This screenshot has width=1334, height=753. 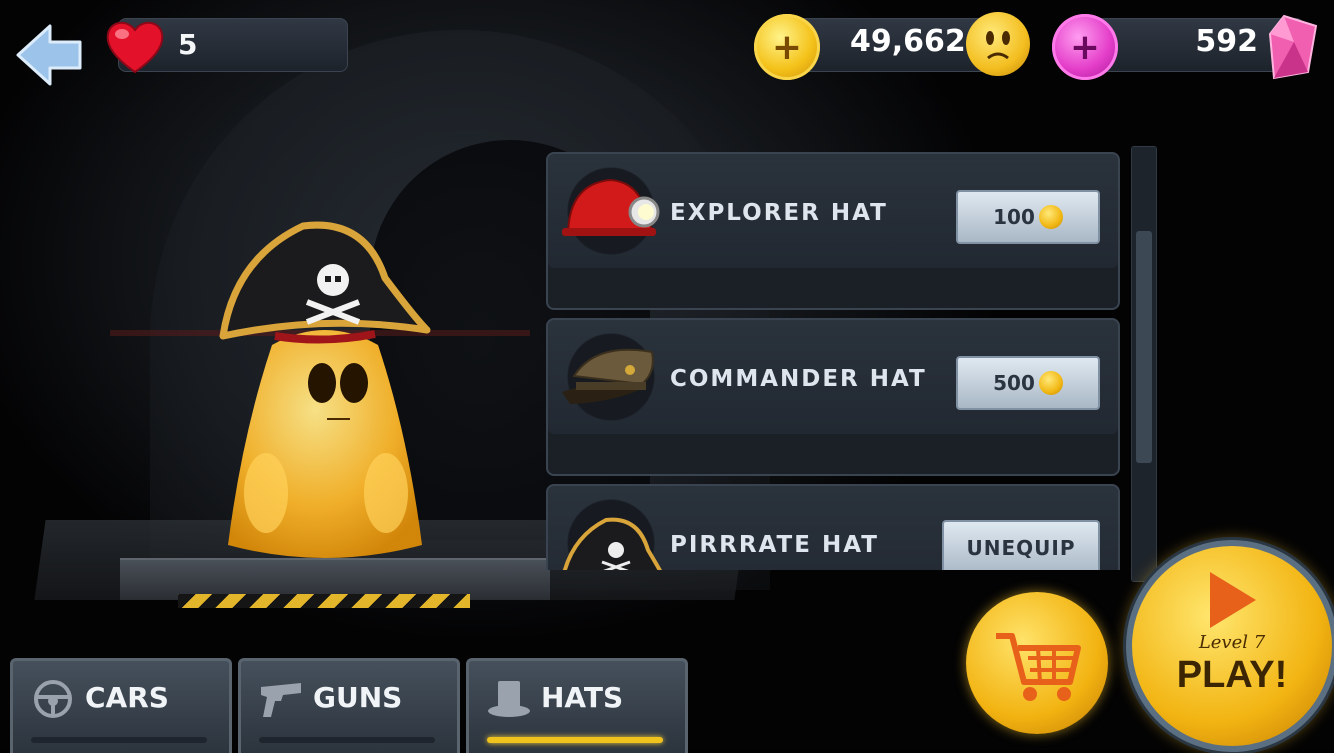 I want to click on tab-cars: CARS, so click(x=121, y=705).